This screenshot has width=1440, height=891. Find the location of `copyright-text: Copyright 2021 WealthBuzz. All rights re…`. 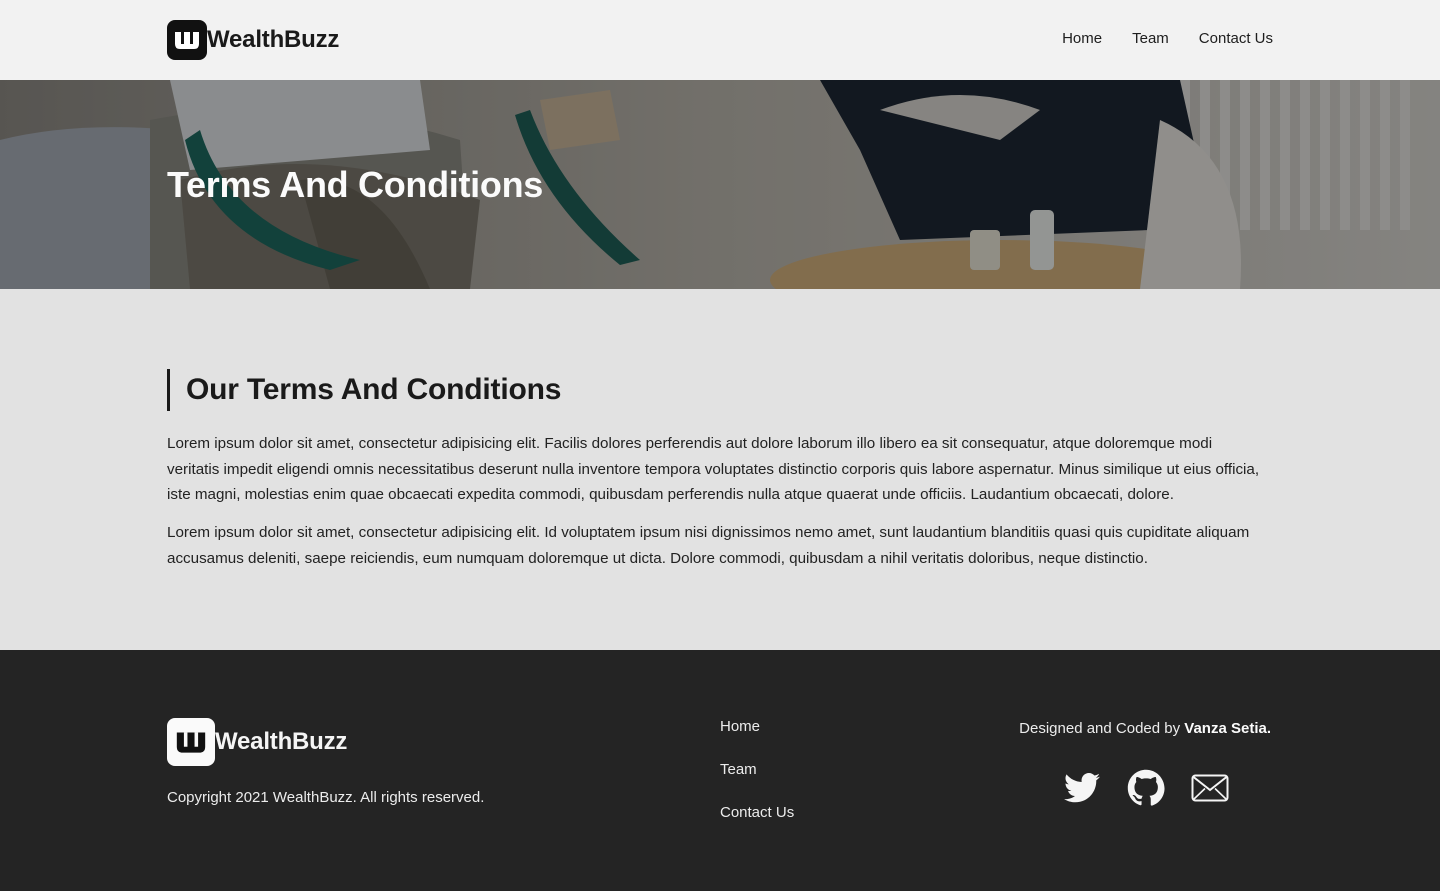

copyright-text: Copyright 2021 WealthBuzz. All rights re… is located at coordinates (326, 797).